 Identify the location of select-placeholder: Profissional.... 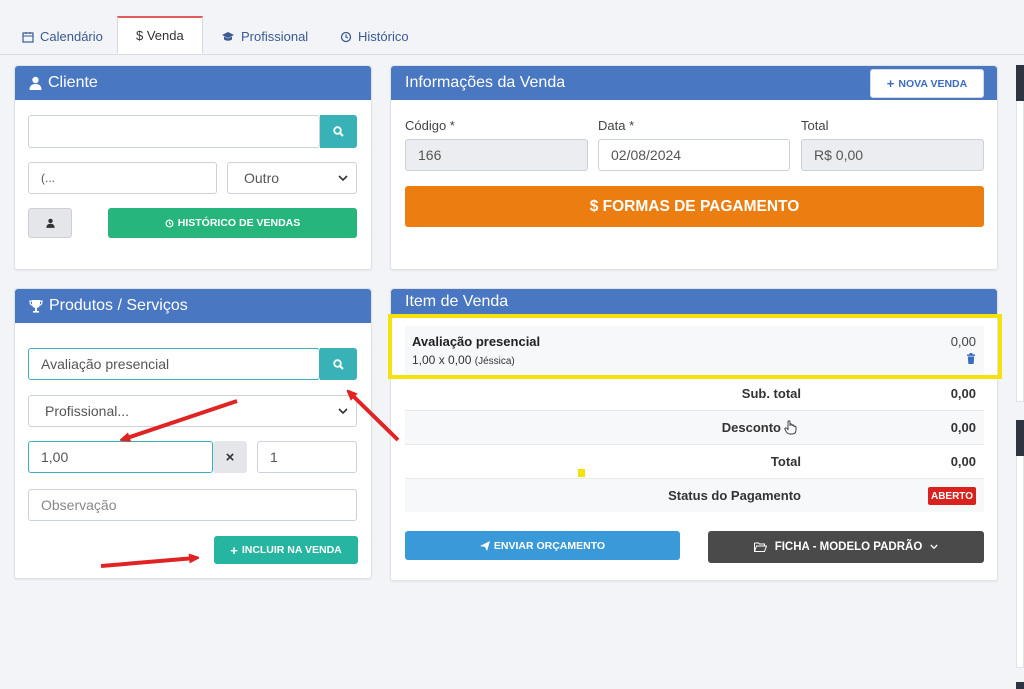
(87, 411).